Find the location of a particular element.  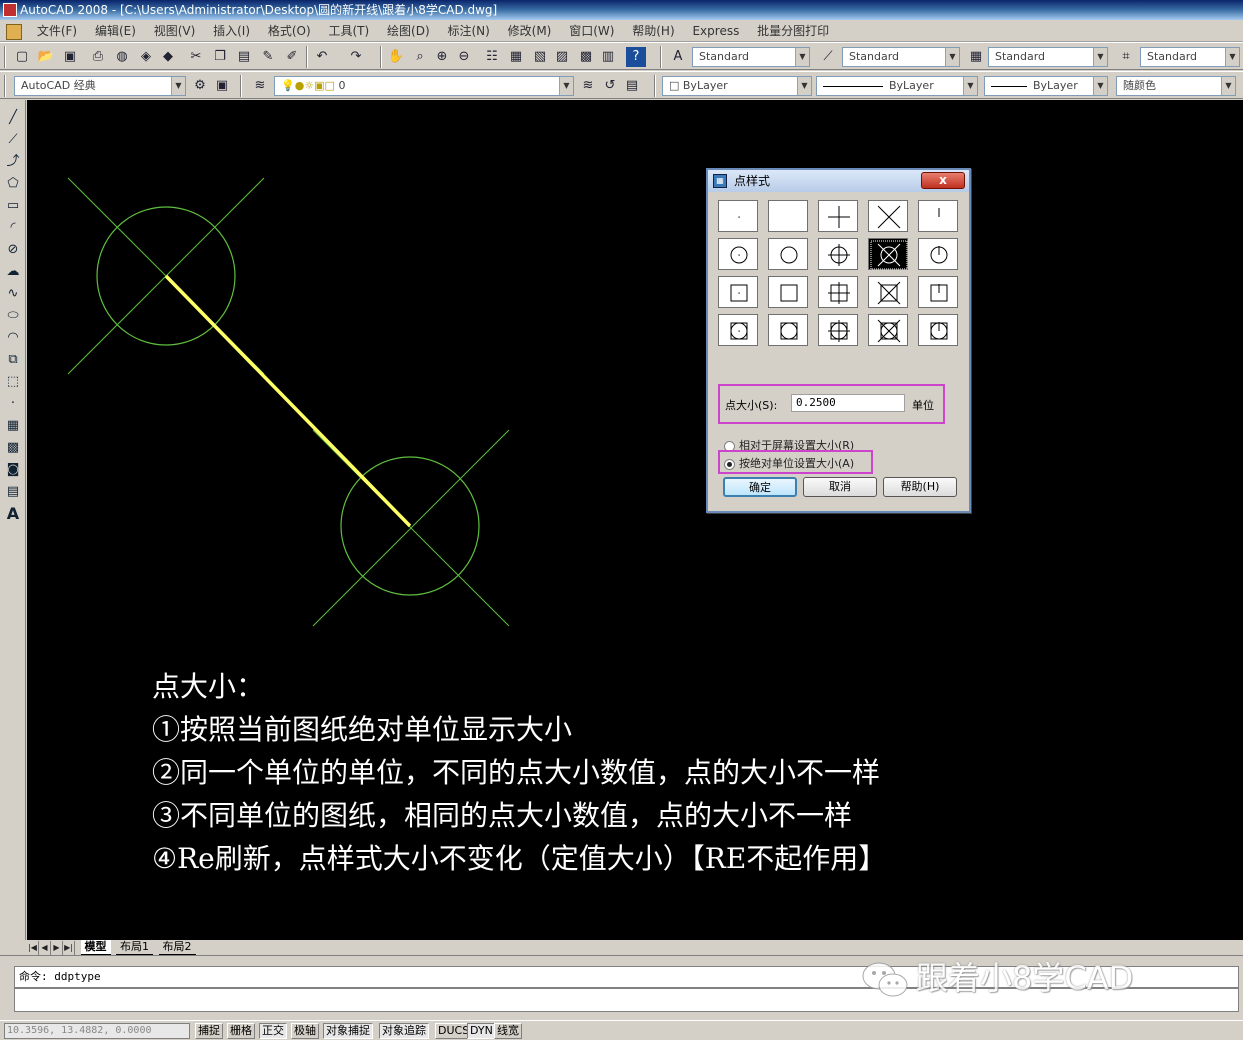

cut-icon: ✂ is located at coordinates (196, 57).